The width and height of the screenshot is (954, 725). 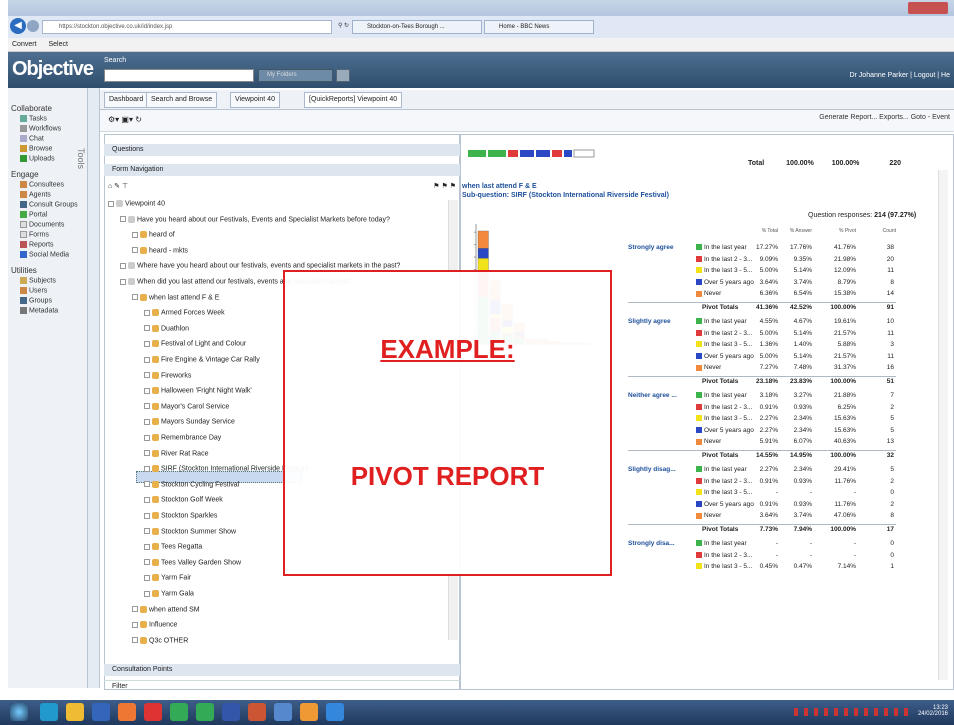 I want to click on tab-quickreports: [QuickReports] Viewpoint 40, so click(x=353, y=100).